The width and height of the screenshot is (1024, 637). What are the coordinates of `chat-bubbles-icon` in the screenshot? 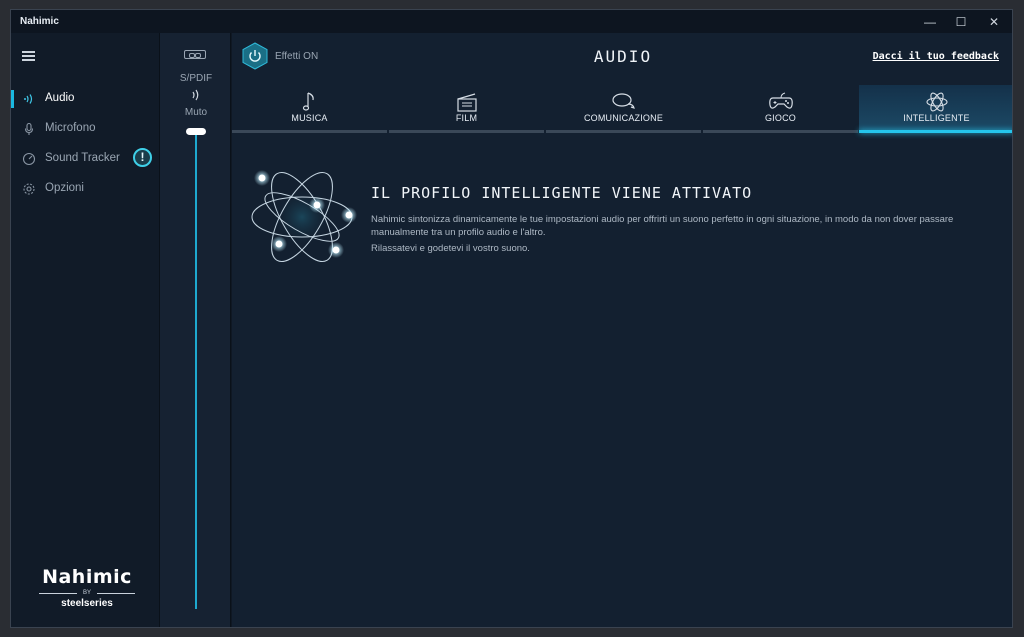 It's located at (623, 99).